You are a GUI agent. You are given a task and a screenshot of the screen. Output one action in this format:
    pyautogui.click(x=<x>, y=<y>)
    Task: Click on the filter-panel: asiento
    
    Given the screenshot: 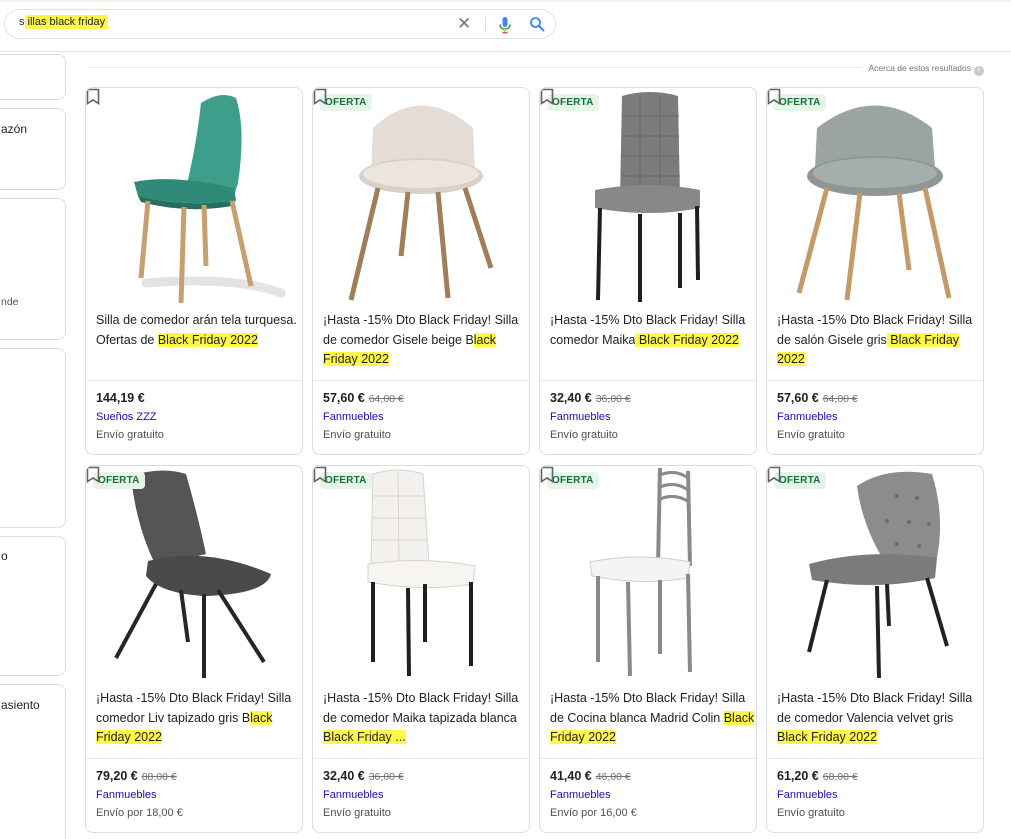 What is the action you would take?
    pyautogui.click(x=33, y=761)
    